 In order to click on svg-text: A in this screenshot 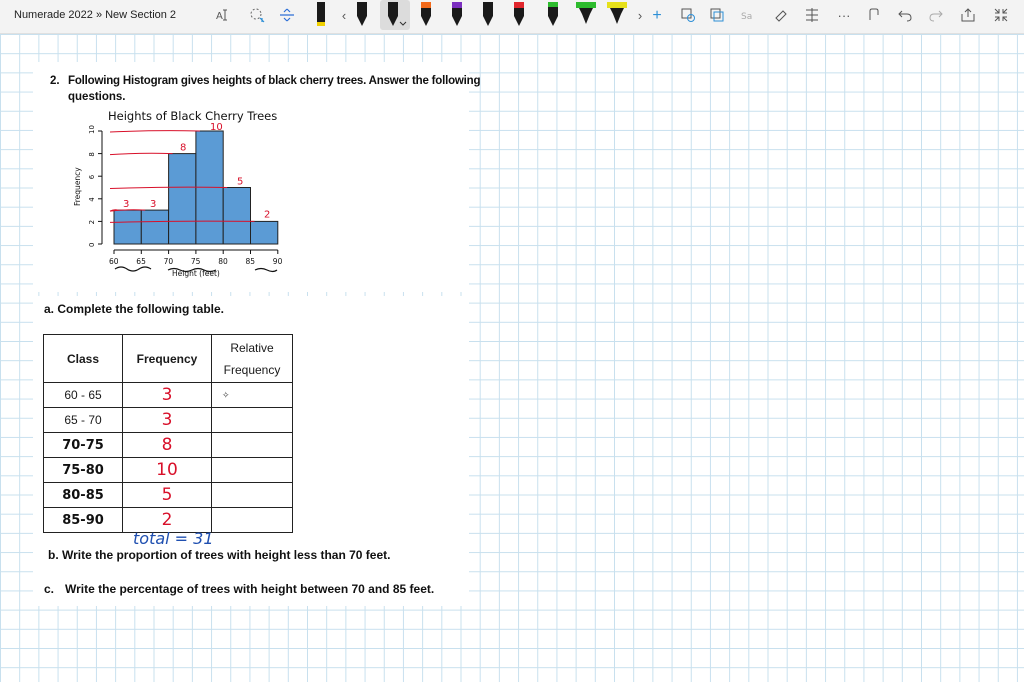, I will do `click(219, 16)`.